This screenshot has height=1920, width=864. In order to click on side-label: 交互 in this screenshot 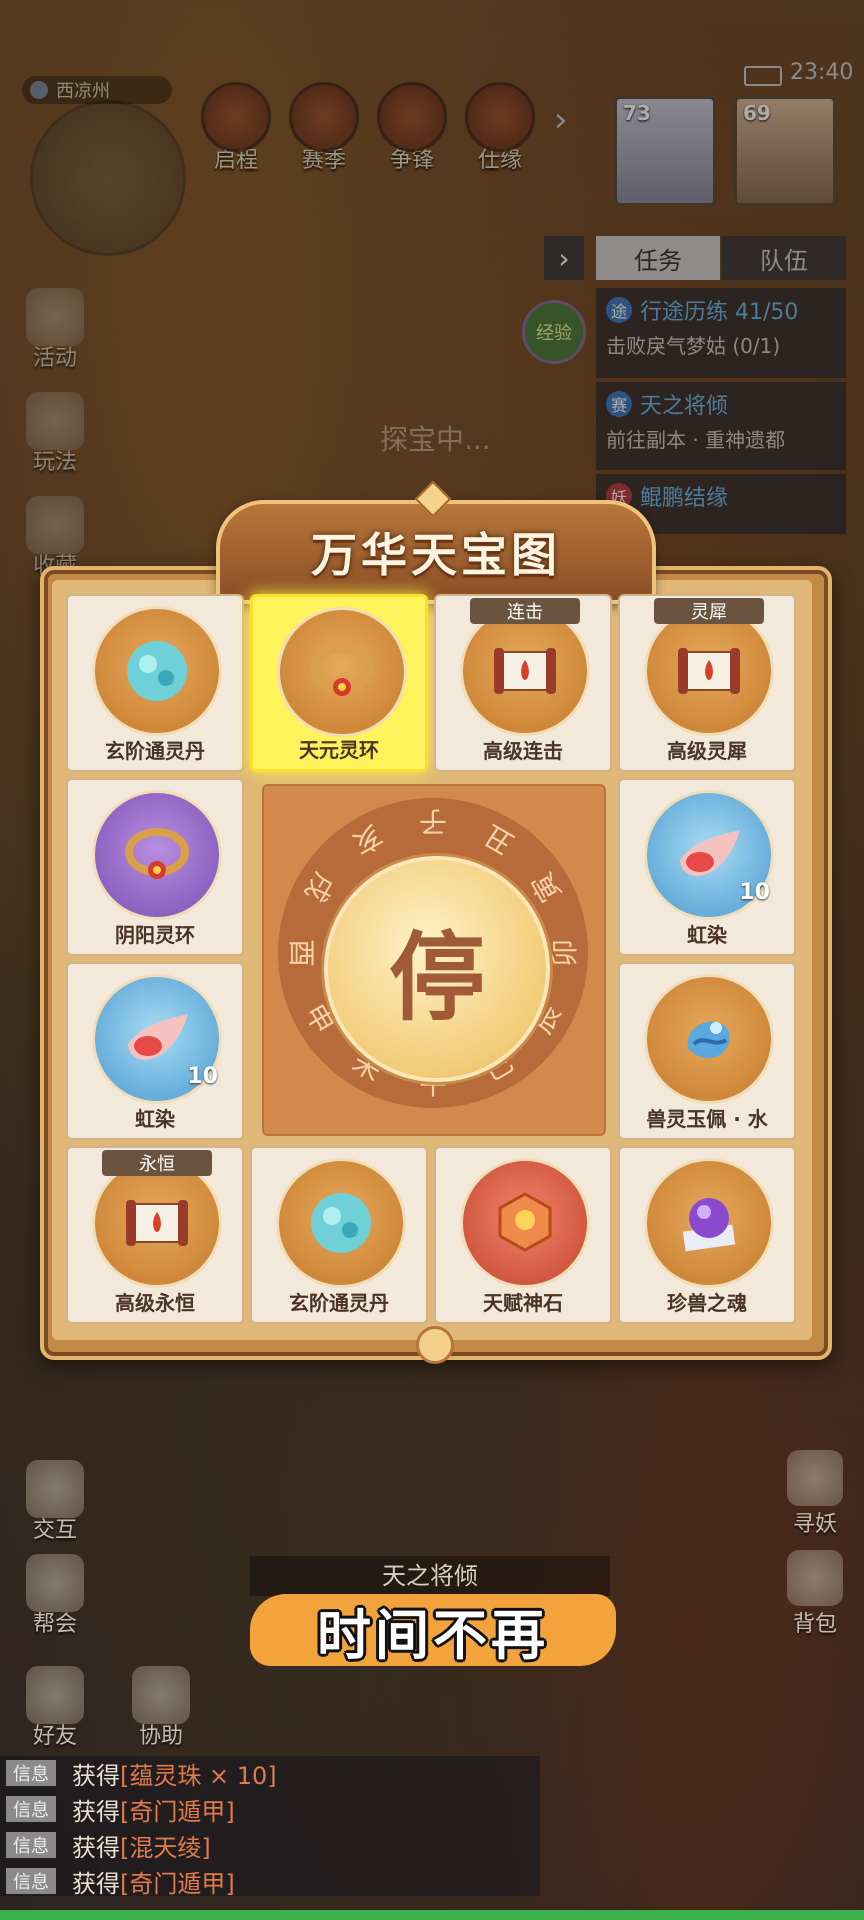, I will do `click(54, 1530)`.